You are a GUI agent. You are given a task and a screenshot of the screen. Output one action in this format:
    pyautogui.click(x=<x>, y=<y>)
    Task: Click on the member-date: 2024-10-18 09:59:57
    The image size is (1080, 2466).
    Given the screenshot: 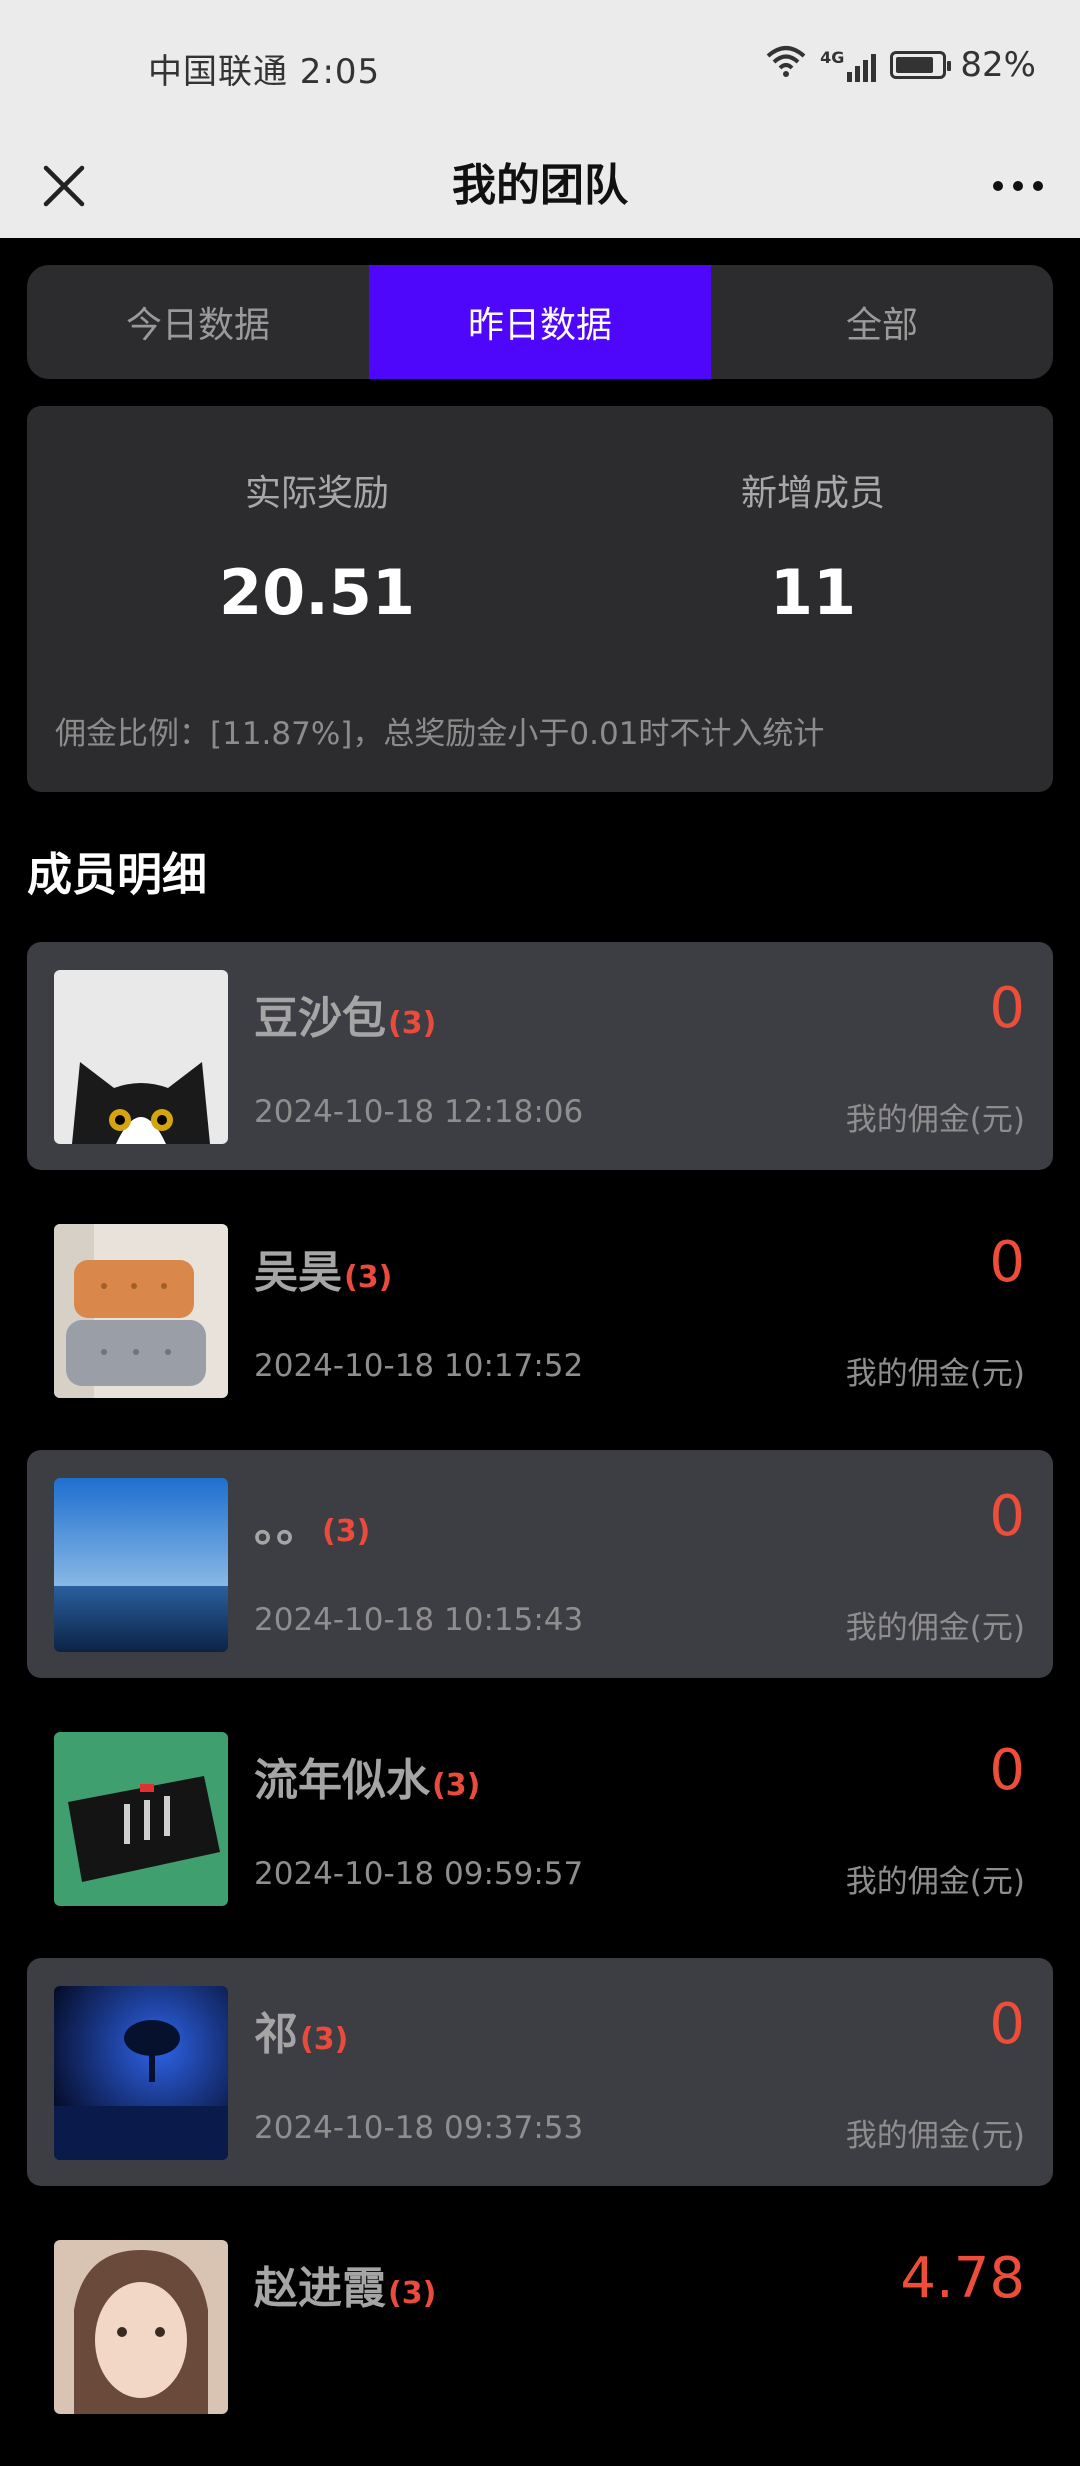 What is the action you would take?
    pyautogui.click(x=419, y=1874)
    